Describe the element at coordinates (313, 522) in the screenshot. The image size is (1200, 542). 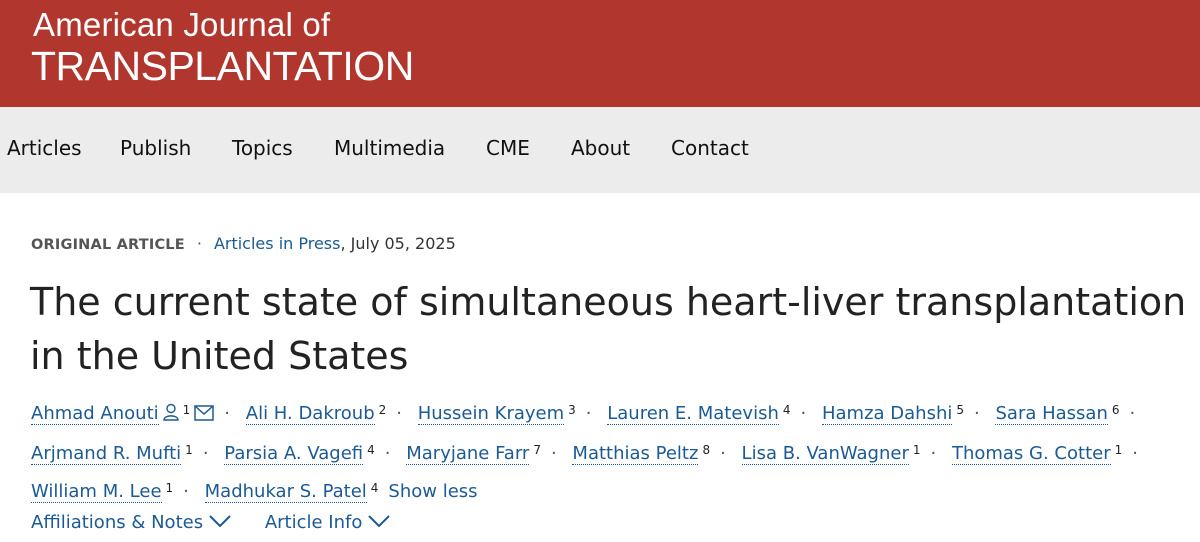
I see `article-info-label: Article Info` at that location.